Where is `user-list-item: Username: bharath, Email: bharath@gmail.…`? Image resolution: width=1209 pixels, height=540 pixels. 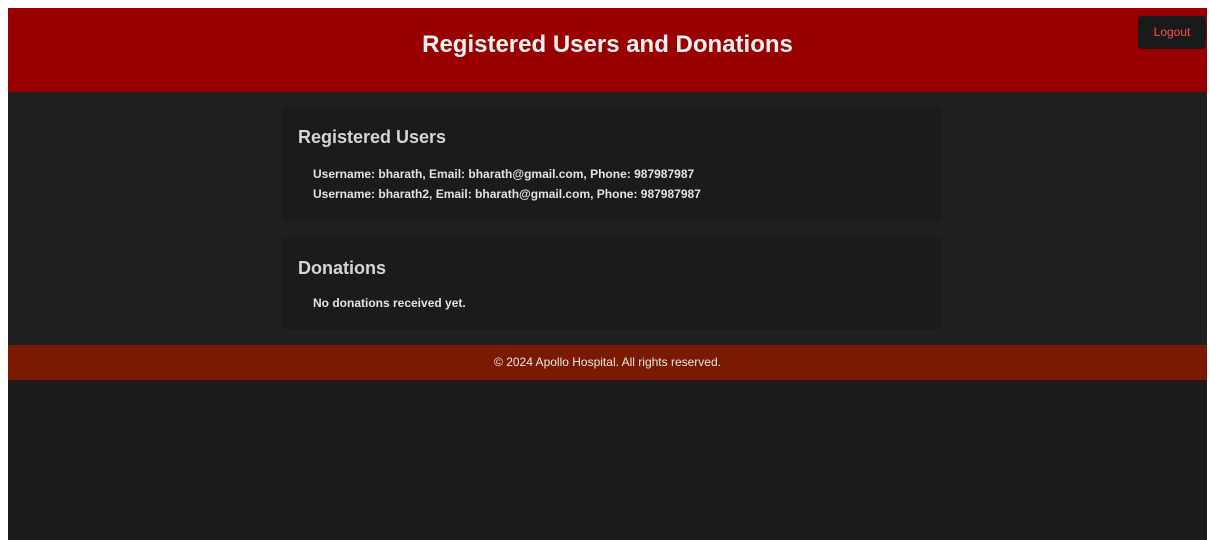
user-list-item: Username: bharath, Email: bharath@gmail.… is located at coordinates (504, 174).